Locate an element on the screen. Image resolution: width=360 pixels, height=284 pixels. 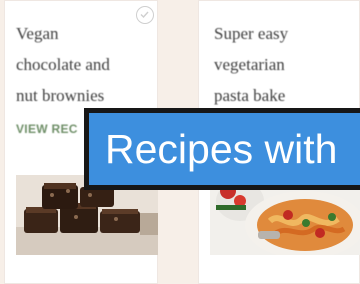
recipe-title-line: vegetarian is located at coordinates (249, 64).